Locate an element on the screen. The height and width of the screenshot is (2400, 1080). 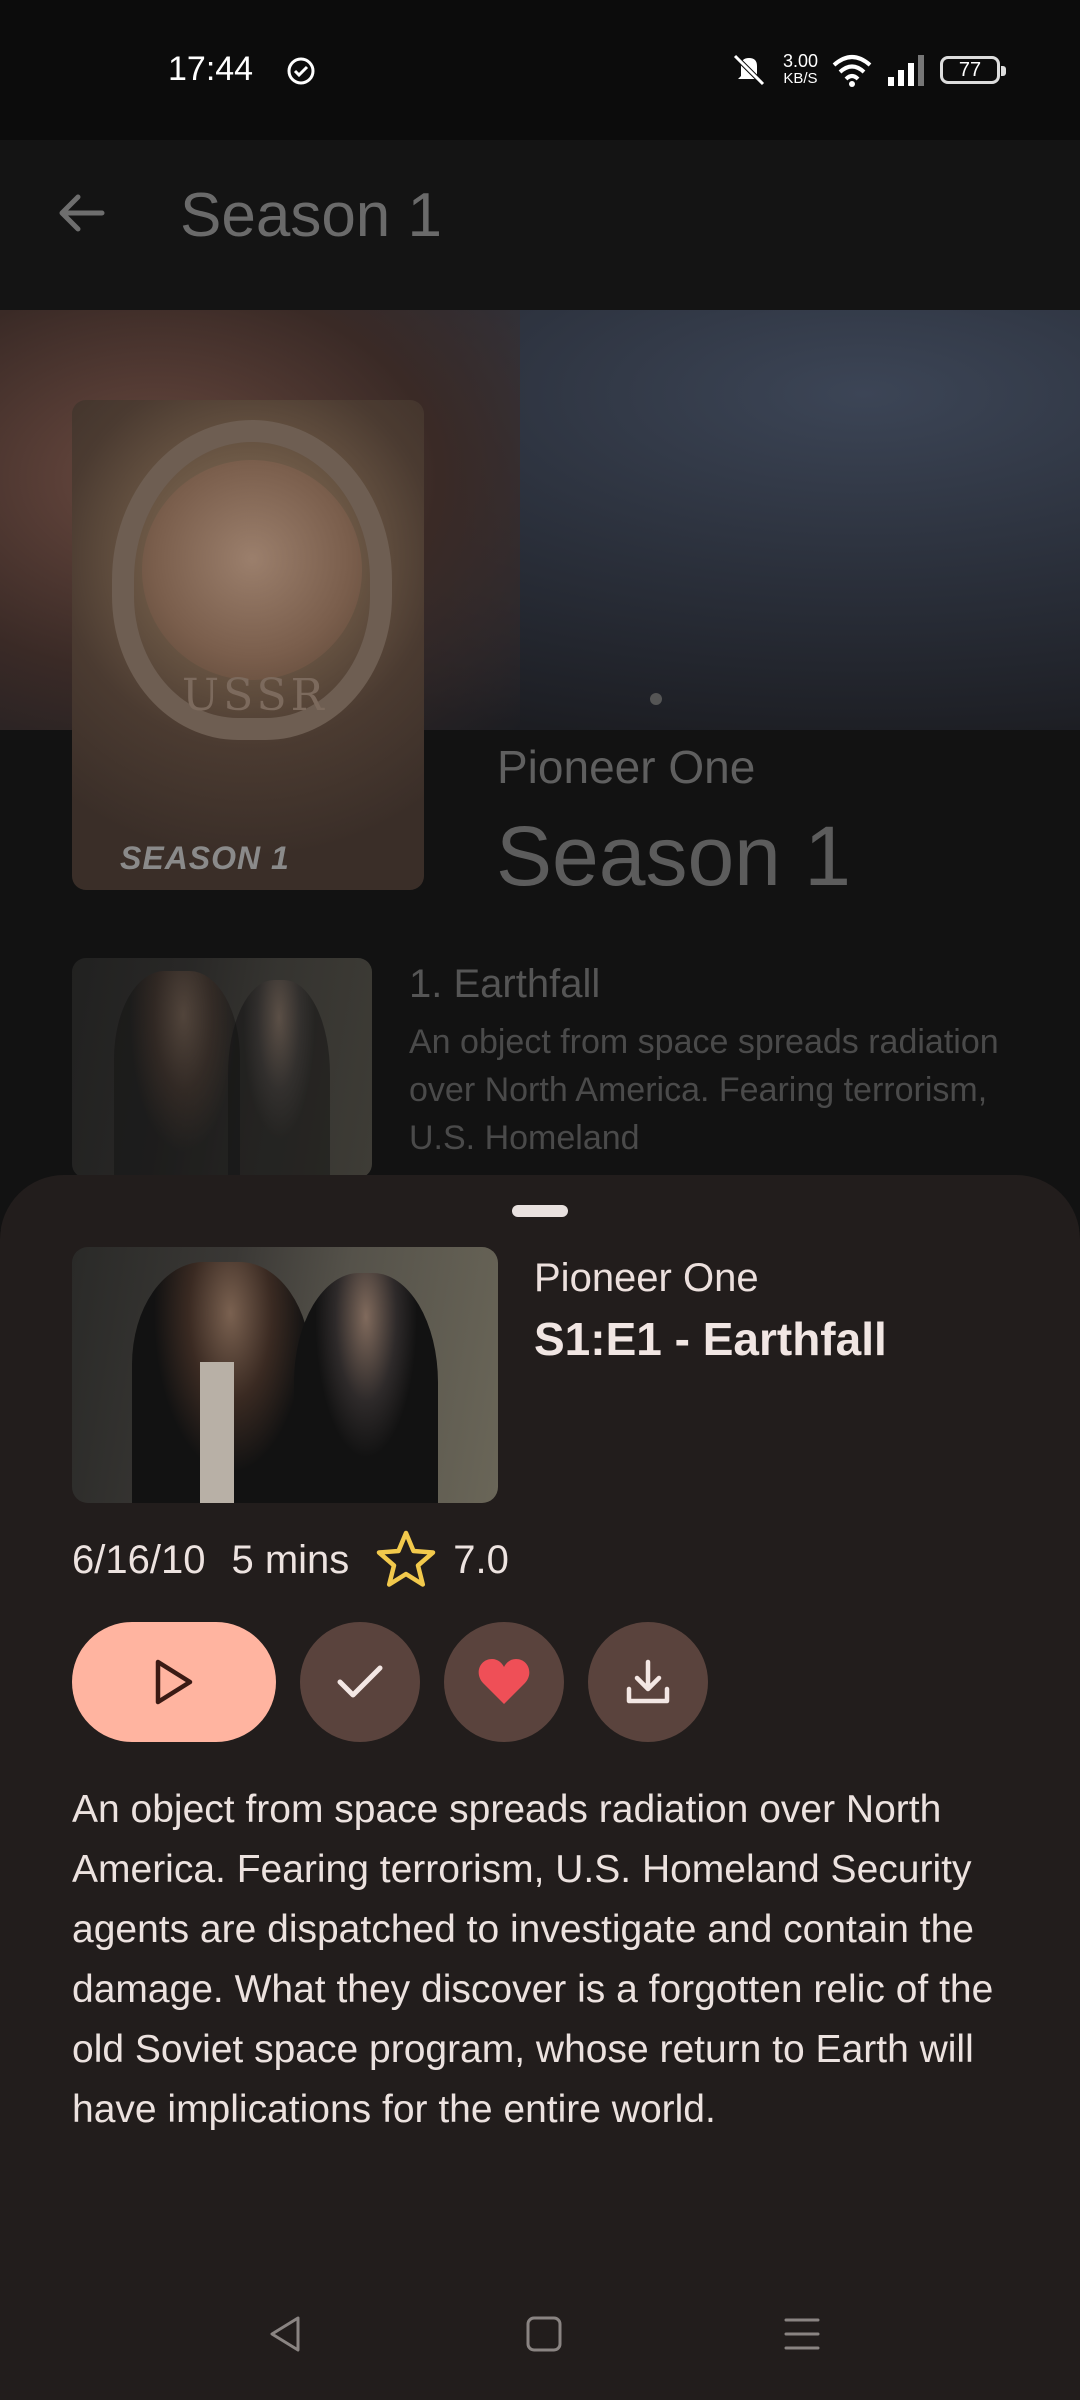
heart-icon is located at coordinates (504, 1681).